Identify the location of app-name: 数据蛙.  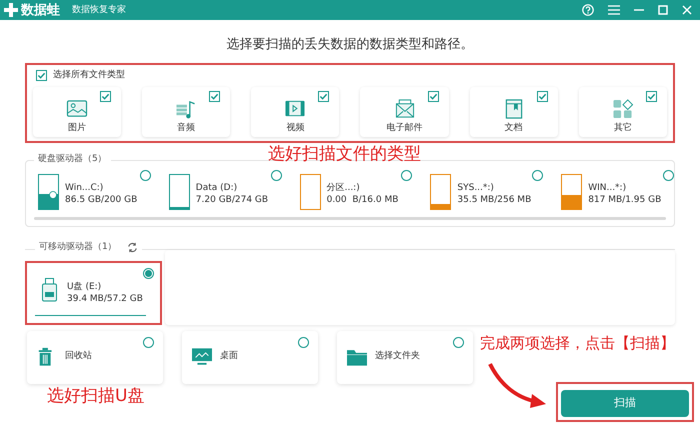
(40, 10).